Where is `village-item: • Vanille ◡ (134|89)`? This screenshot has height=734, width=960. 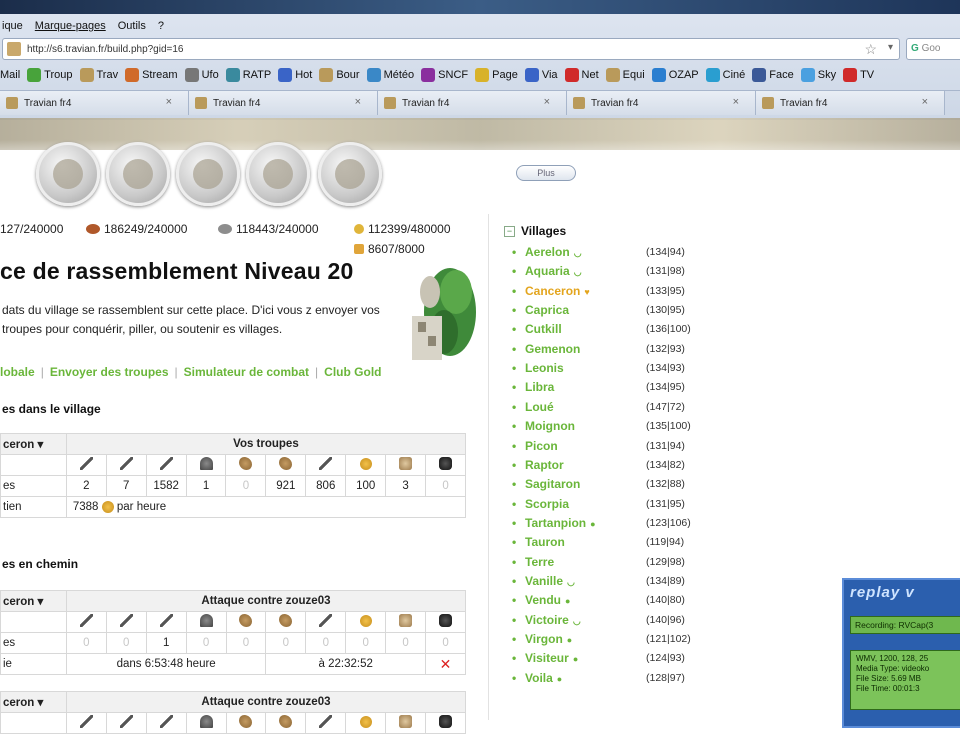 village-item: • Vanille ◡ (134|89) is located at coordinates (612, 583).